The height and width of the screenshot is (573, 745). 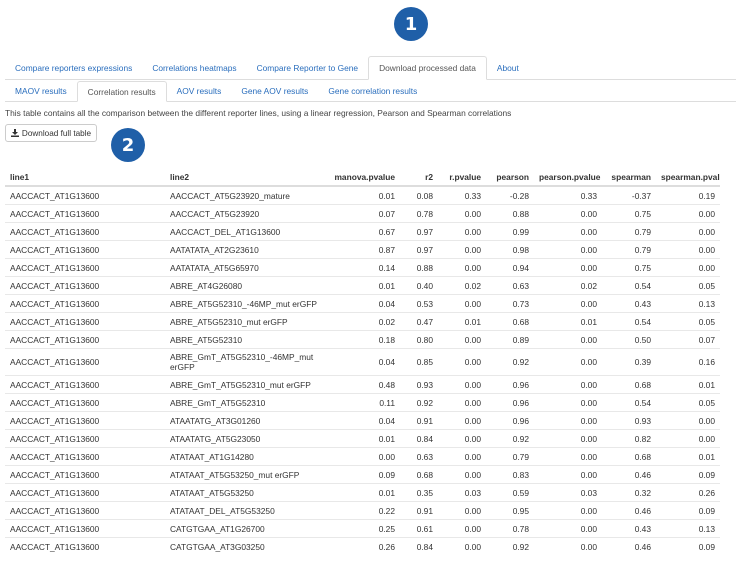 What do you see at coordinates (510, 285) in the screenshot?
I see `table-cell-pearson: 0.63` at bounding box center [510, 285].